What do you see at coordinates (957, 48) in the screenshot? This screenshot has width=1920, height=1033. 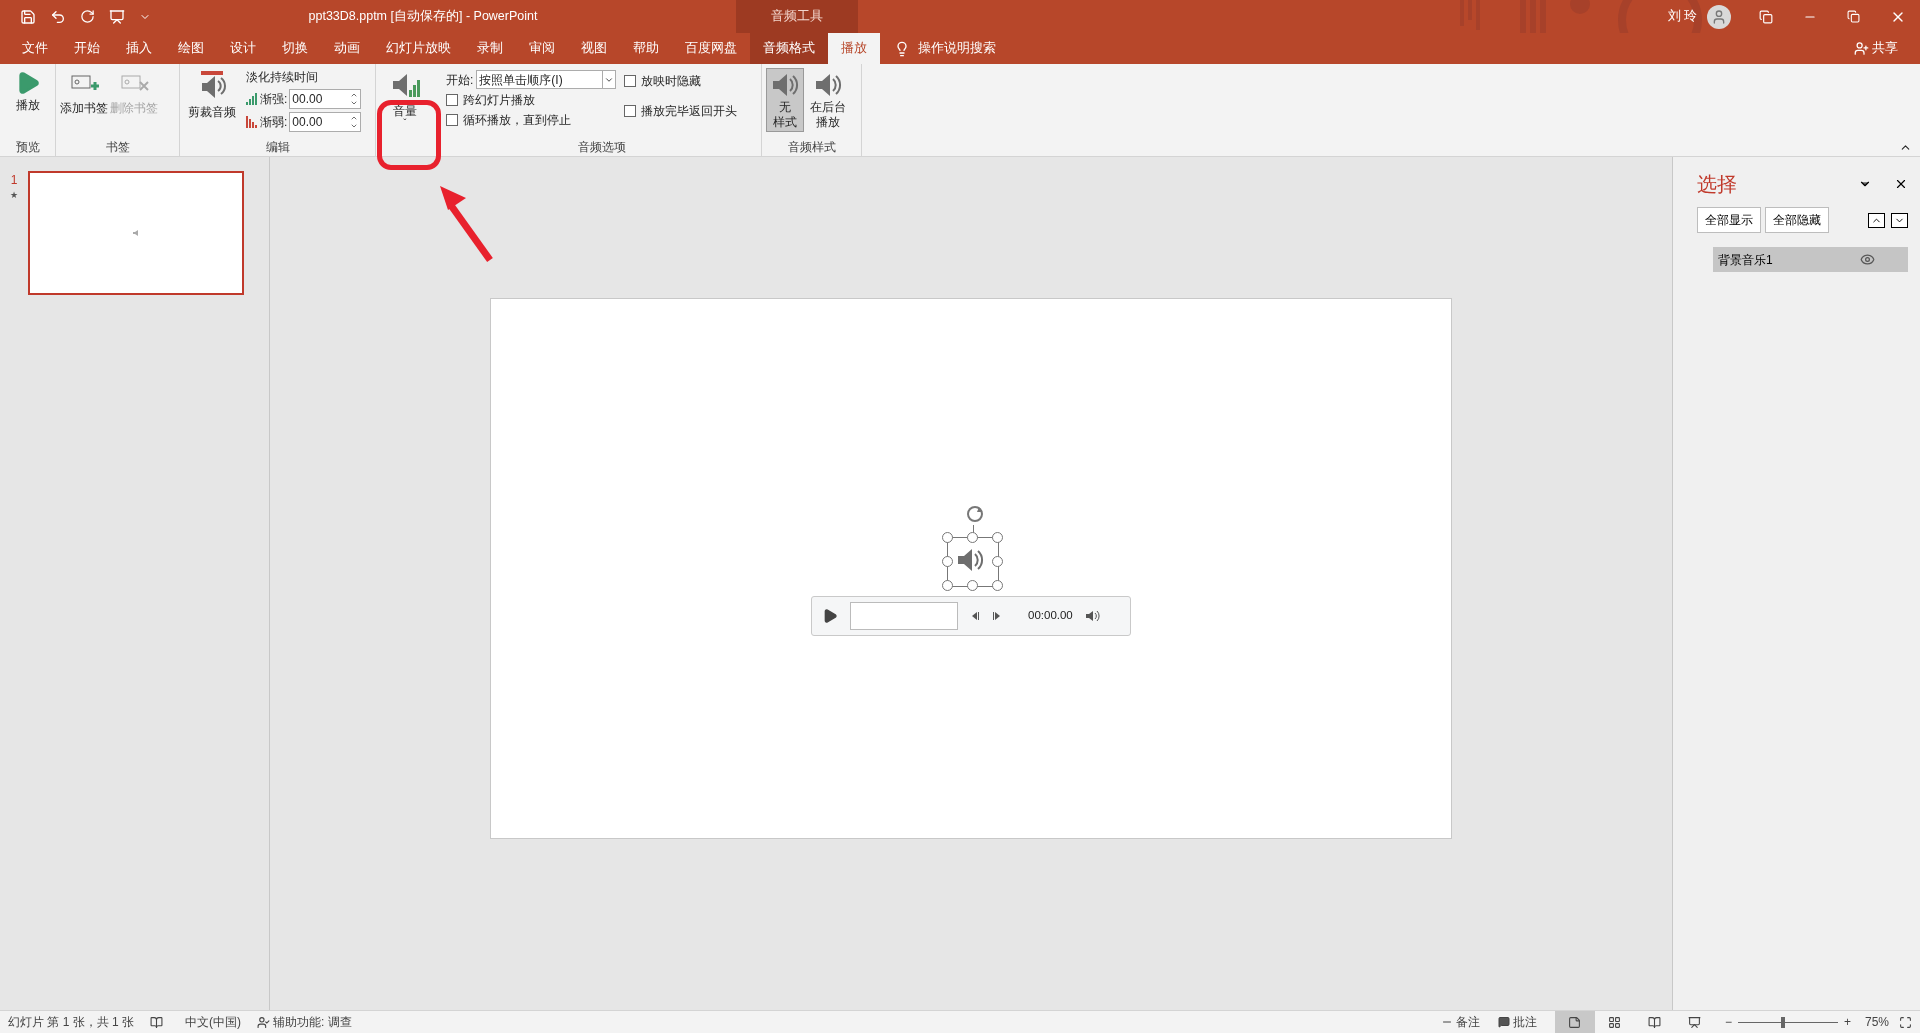 I see `tell-me-search: 操作说明搜索` at bounding box center [957, 48].